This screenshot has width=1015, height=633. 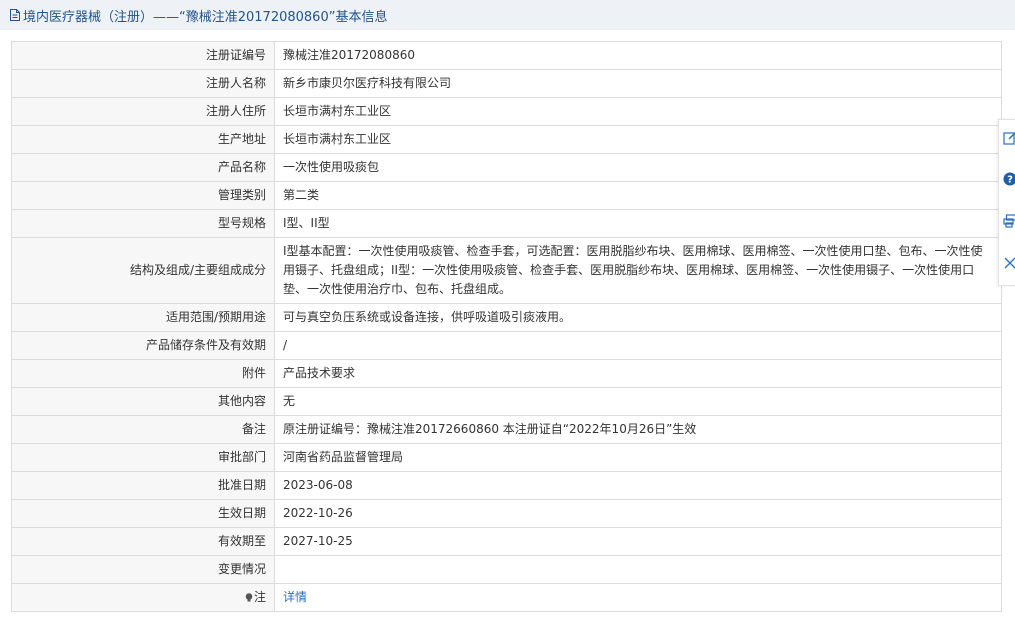 I want to click on side-toolbar: ?, so click(x=1006, y=202).